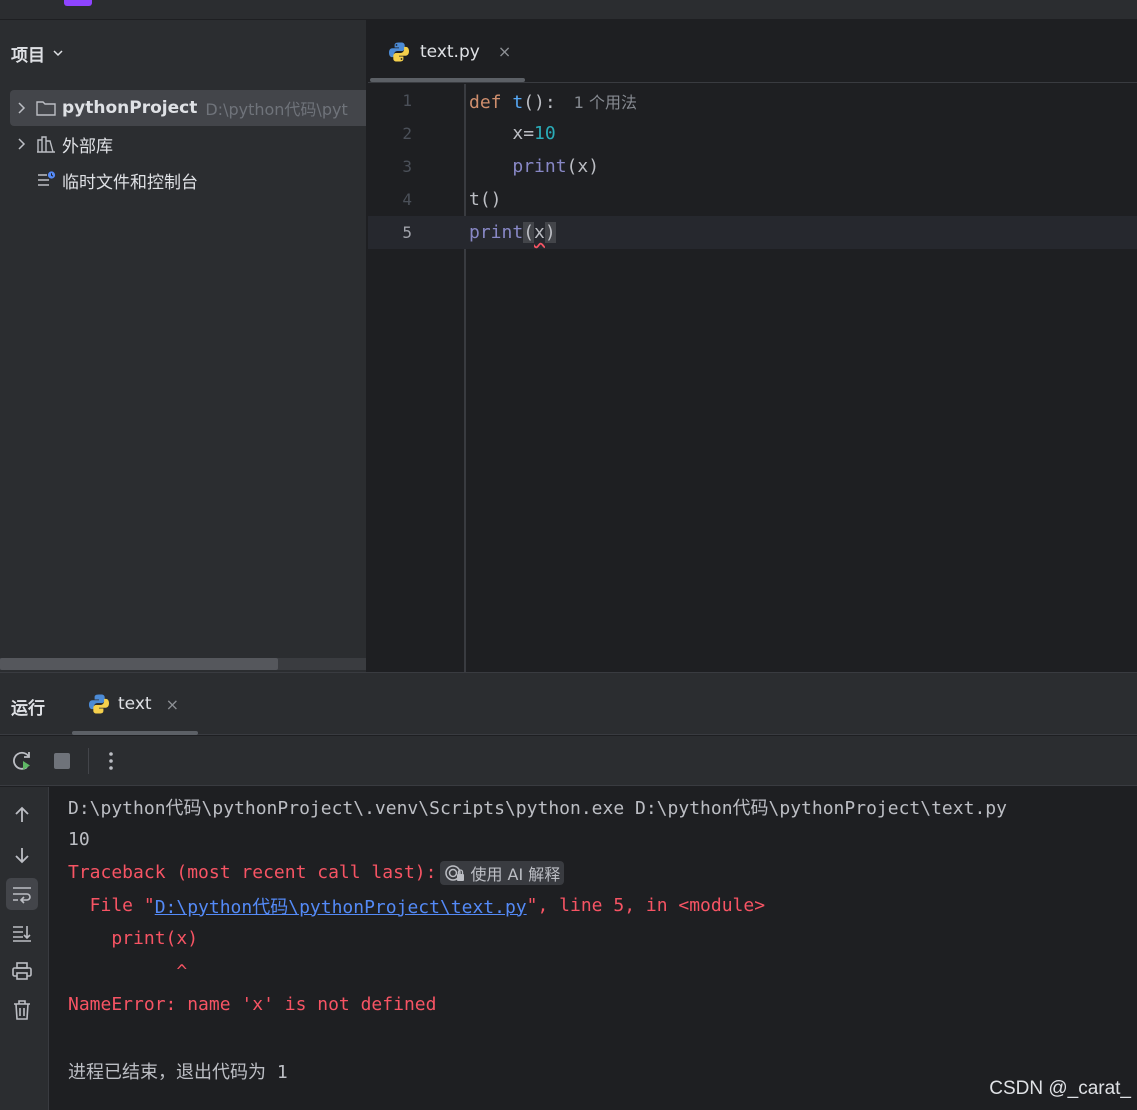 The height and width of the screenshot is (1110, 1137). Describe the element at coordinates (276, 109) in the screenshot. I see `tree-item-path: D:\python代码\pyt` at that location.